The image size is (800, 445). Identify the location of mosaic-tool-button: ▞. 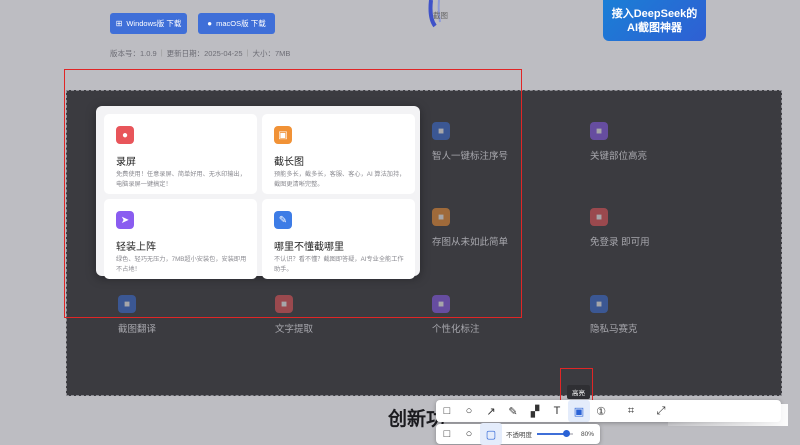
(535, 411).